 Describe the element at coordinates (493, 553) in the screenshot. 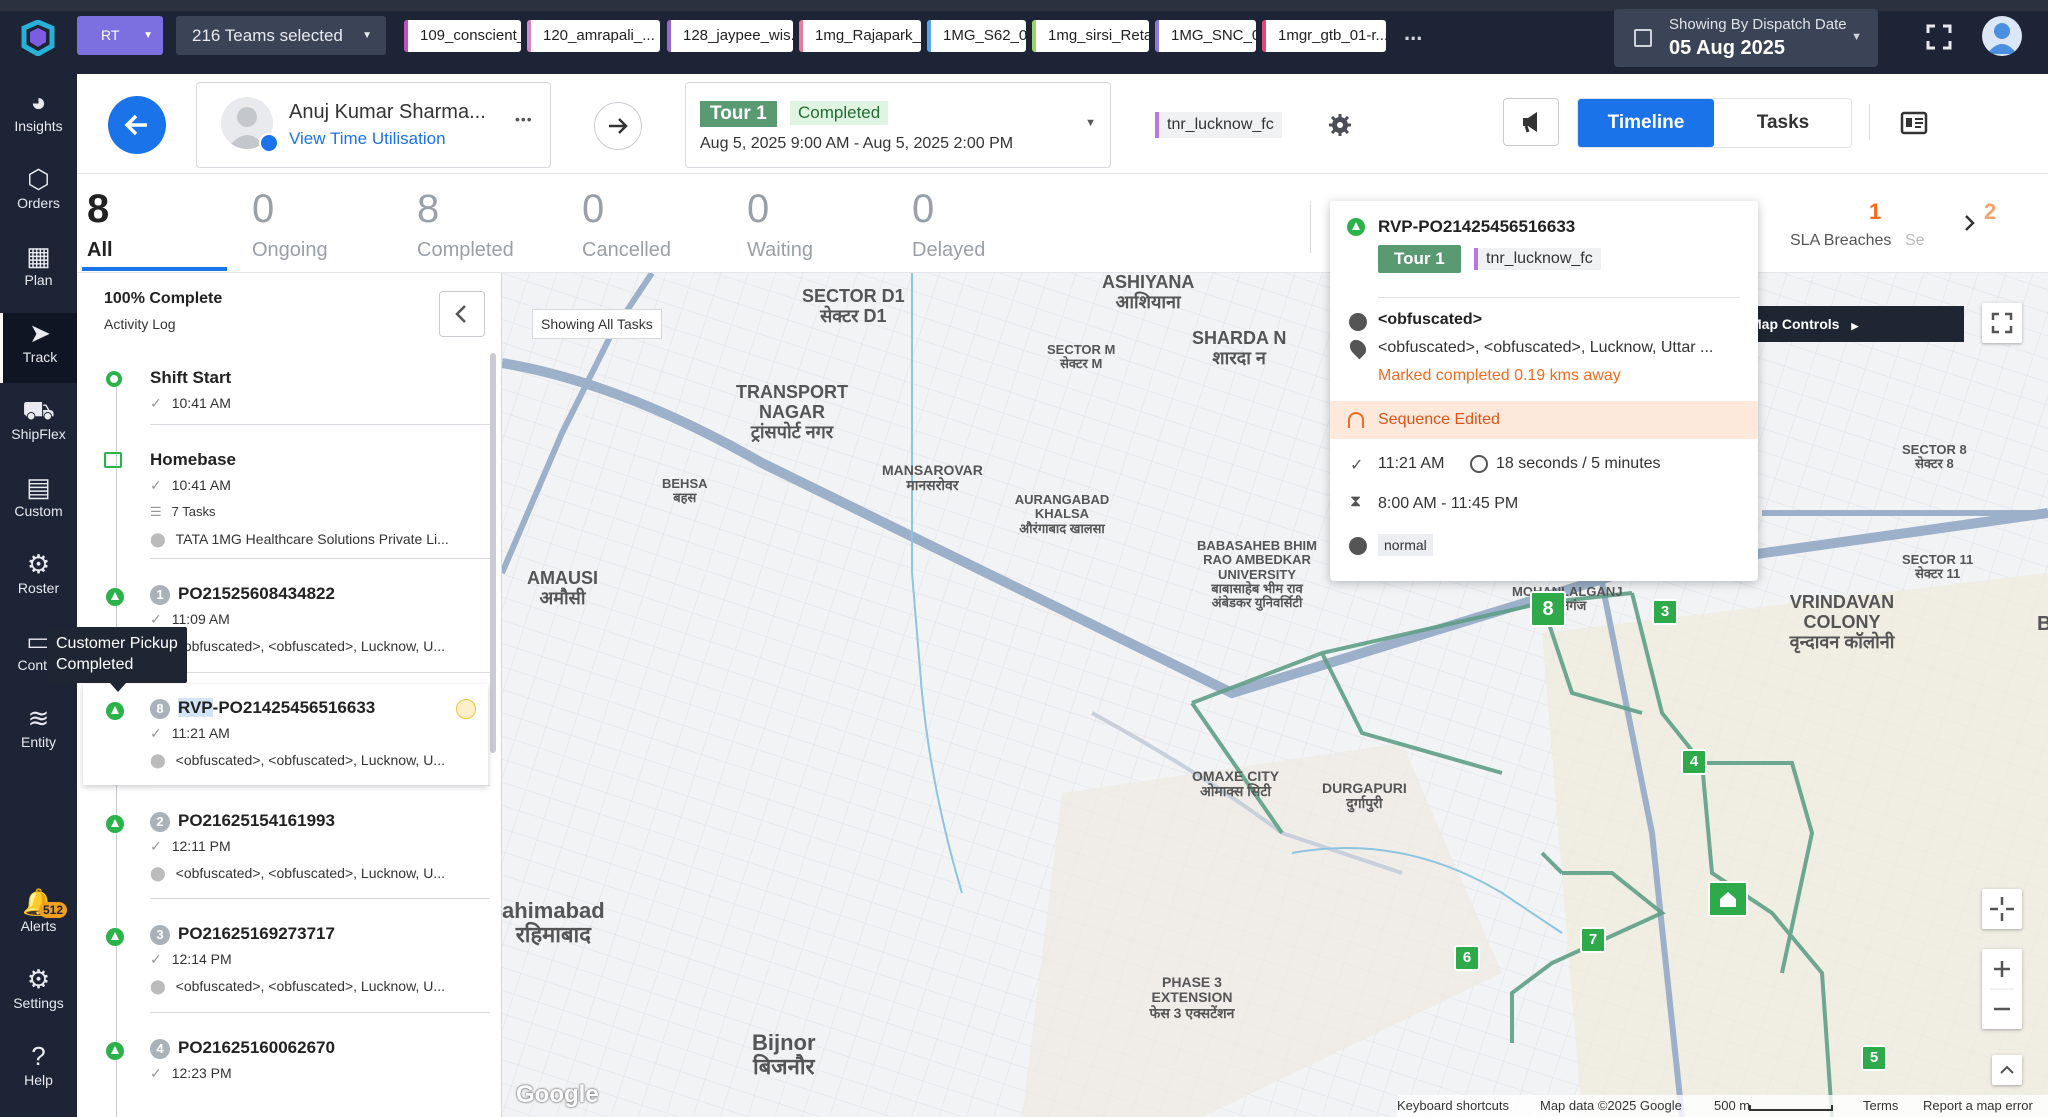

I see `scrollbar` at that location.